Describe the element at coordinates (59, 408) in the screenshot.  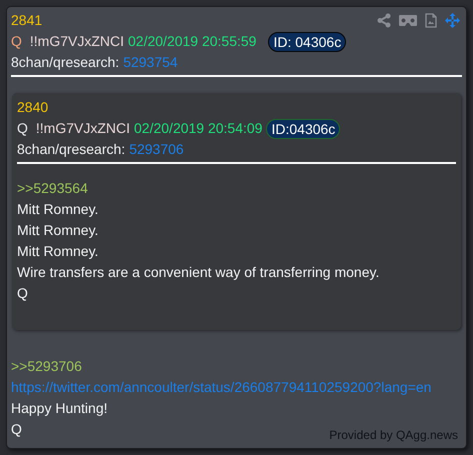
I see `post-text: Happy Hunting!` at that location.